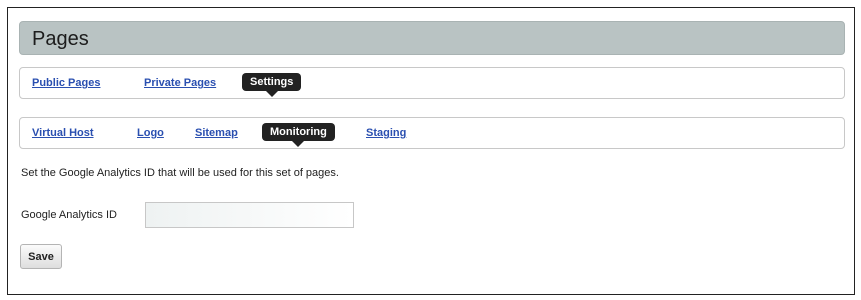 This screenshot has height=300, width=861. I want to click on tab-monitoring: Monitoring, so click(298, 135).